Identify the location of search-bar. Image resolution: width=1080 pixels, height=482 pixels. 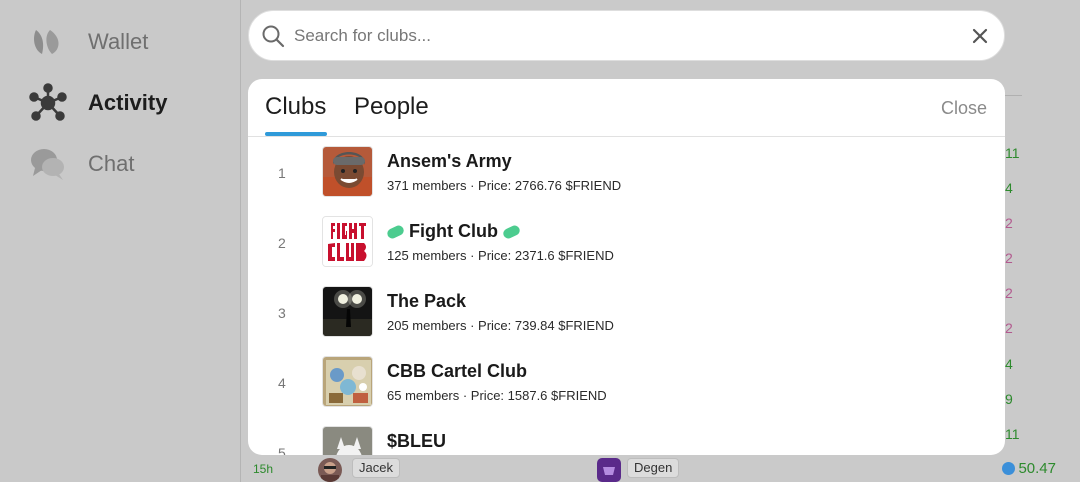
(626, 35).